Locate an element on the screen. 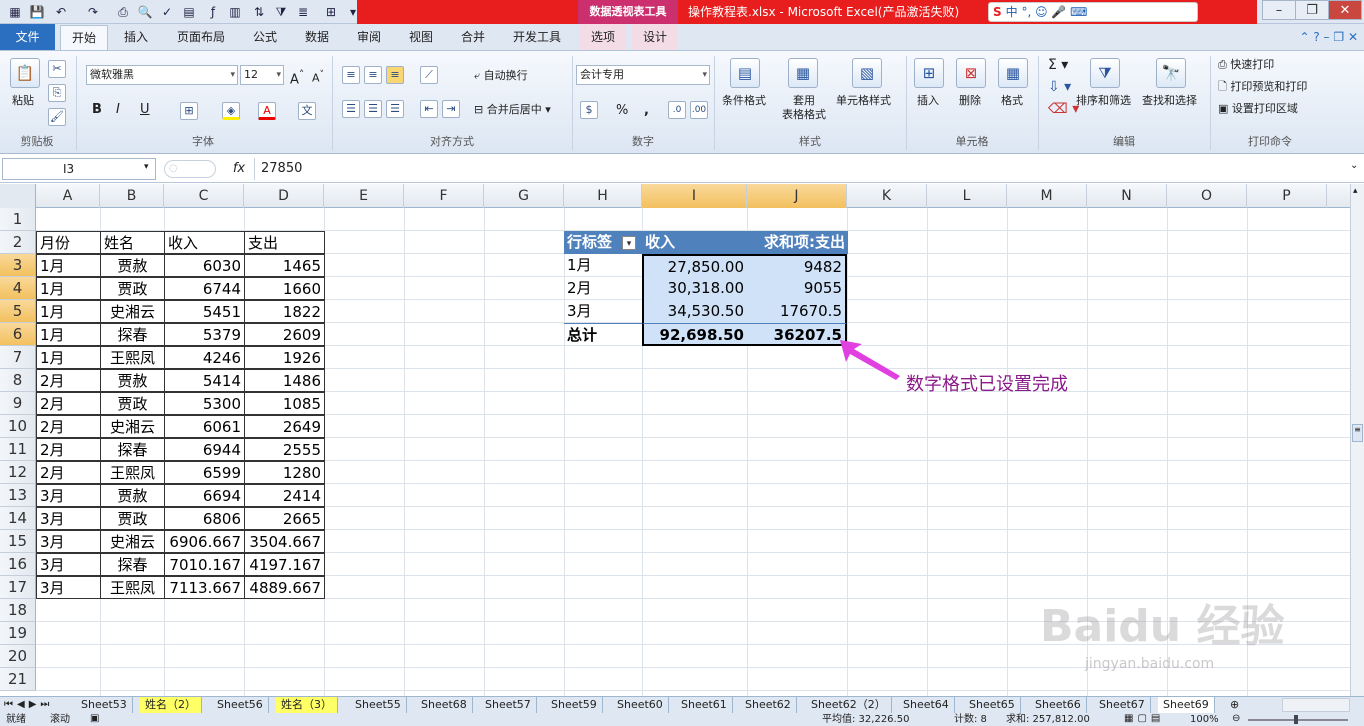 The width and height of the screenshot is (1364, 726). quick-print-button: ⎙ 快速打印 is located at coordinates (1246, 65).